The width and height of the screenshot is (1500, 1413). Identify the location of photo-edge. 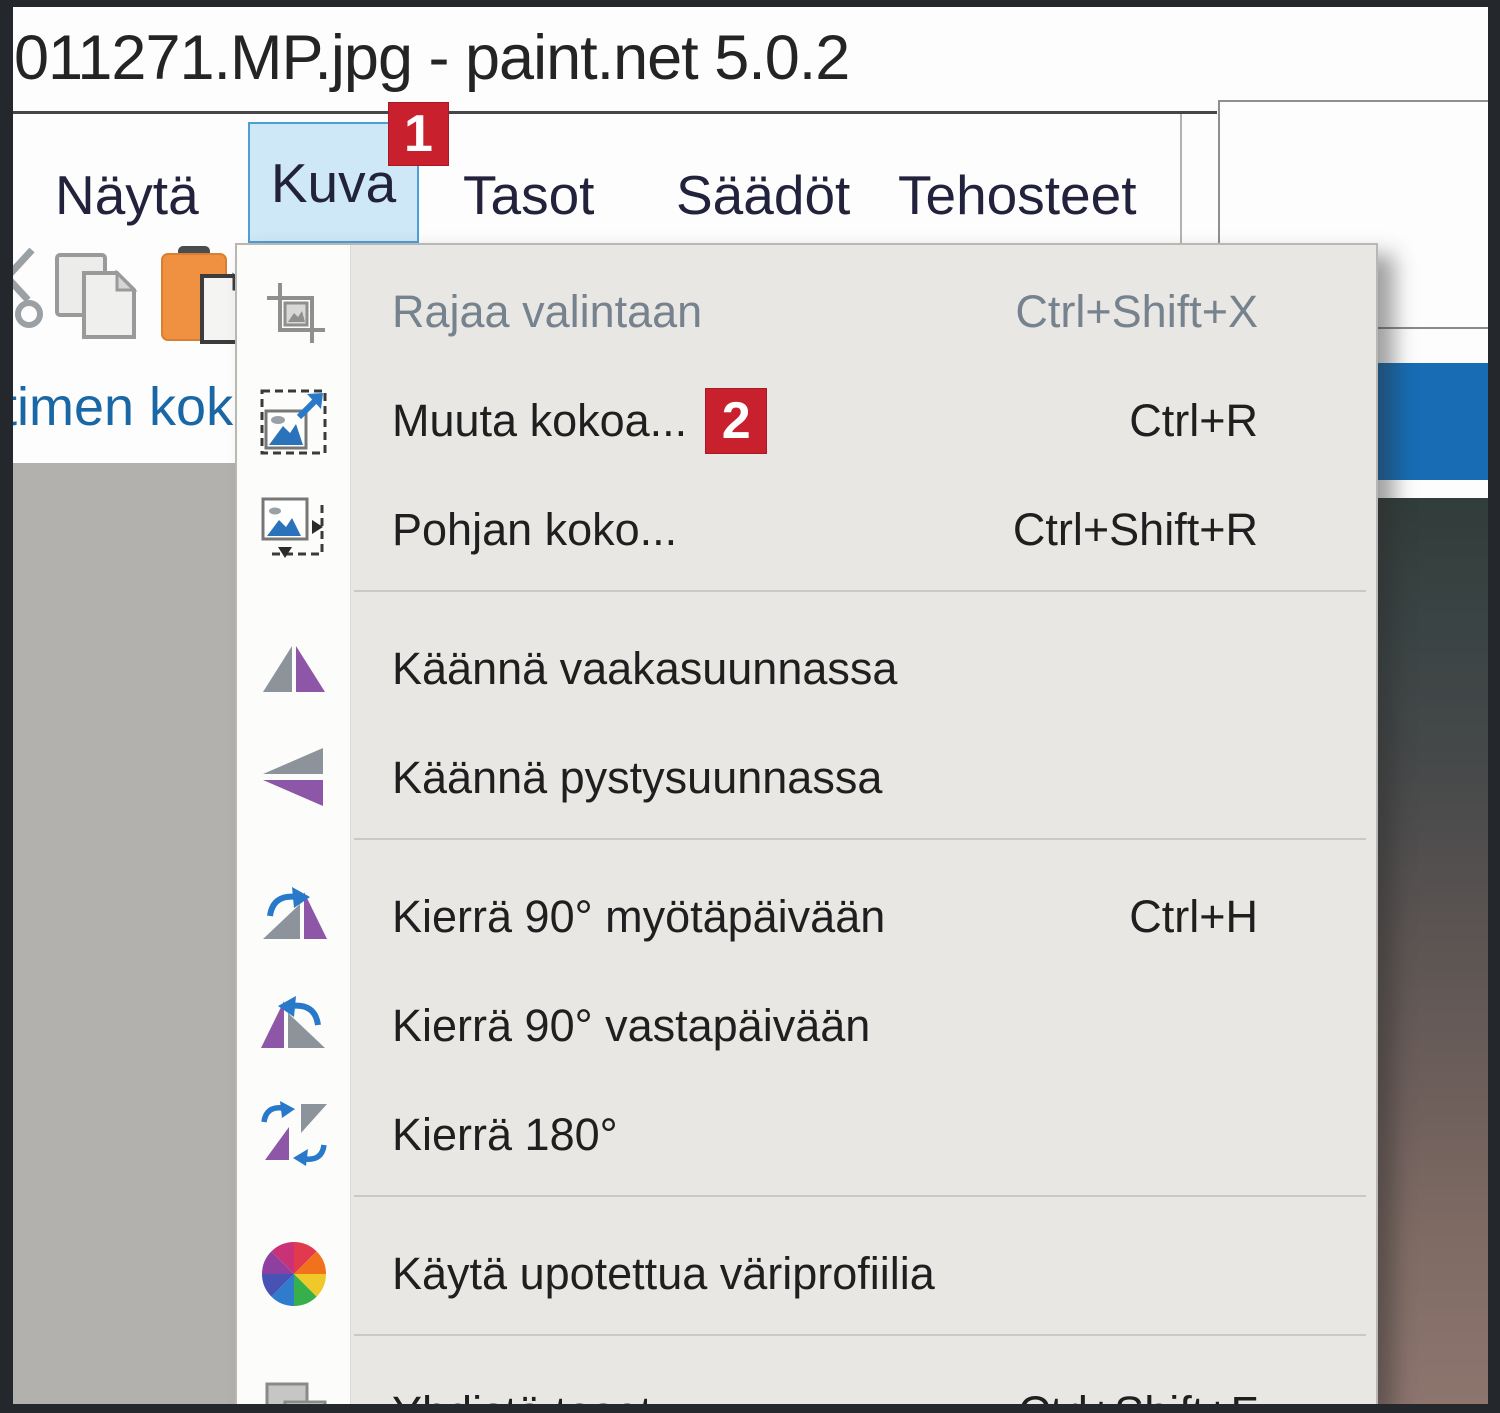
(1433, 951).